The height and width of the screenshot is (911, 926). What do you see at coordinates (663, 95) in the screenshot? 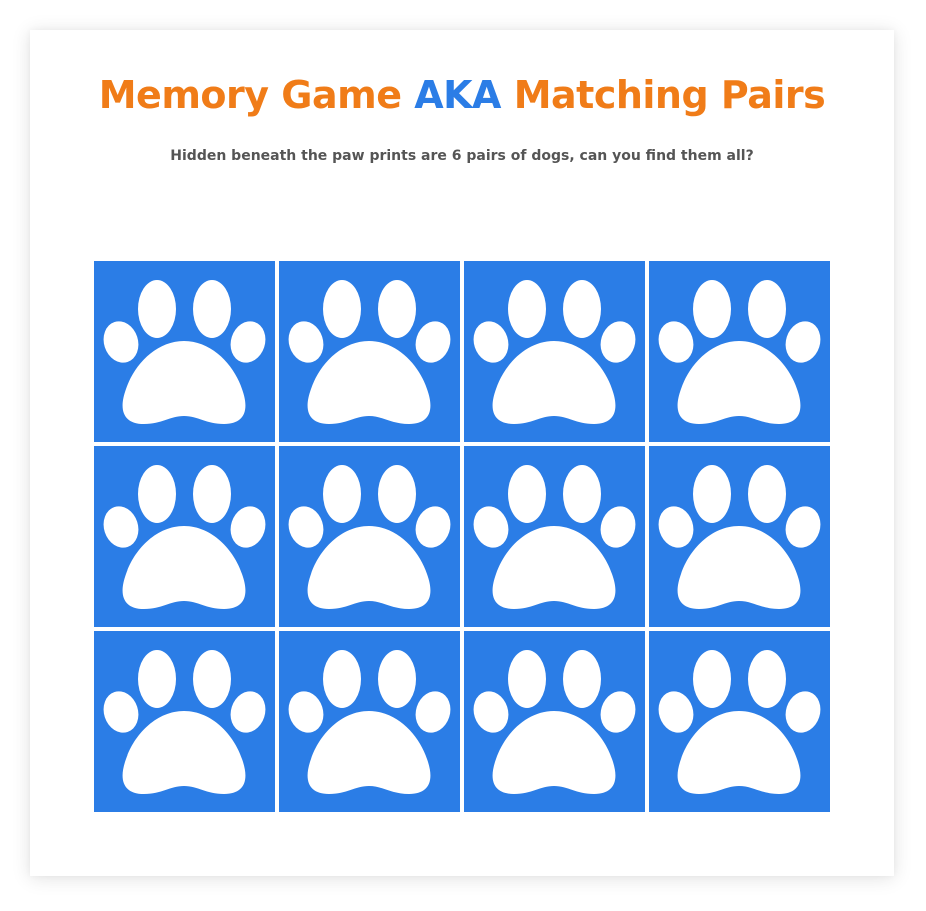
I see `title-part-3: Matching Pairs` at bounding box center [663, 95].